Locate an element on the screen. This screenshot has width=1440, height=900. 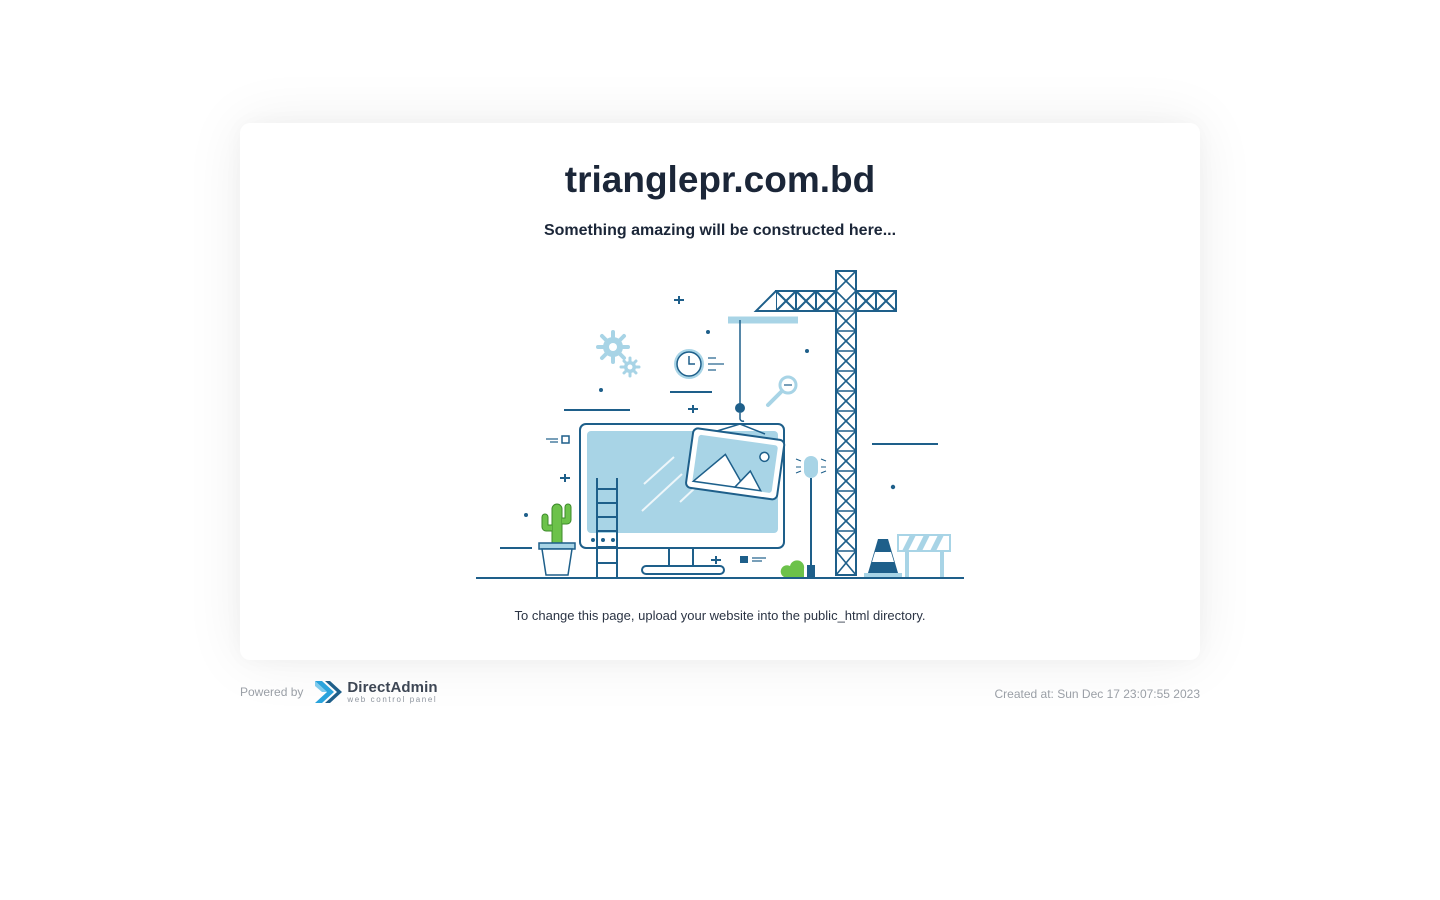
domain-title: trianglepr.com.bd is located at coordinates (720, 179).